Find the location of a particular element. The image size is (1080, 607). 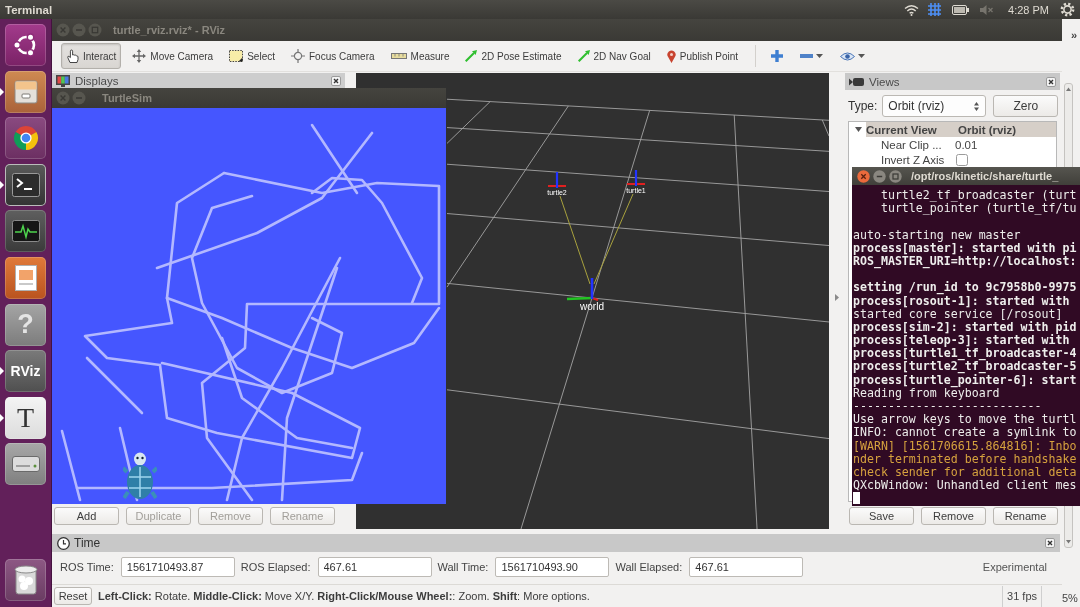

tool-button: Select is located at coordinates (252, 56).